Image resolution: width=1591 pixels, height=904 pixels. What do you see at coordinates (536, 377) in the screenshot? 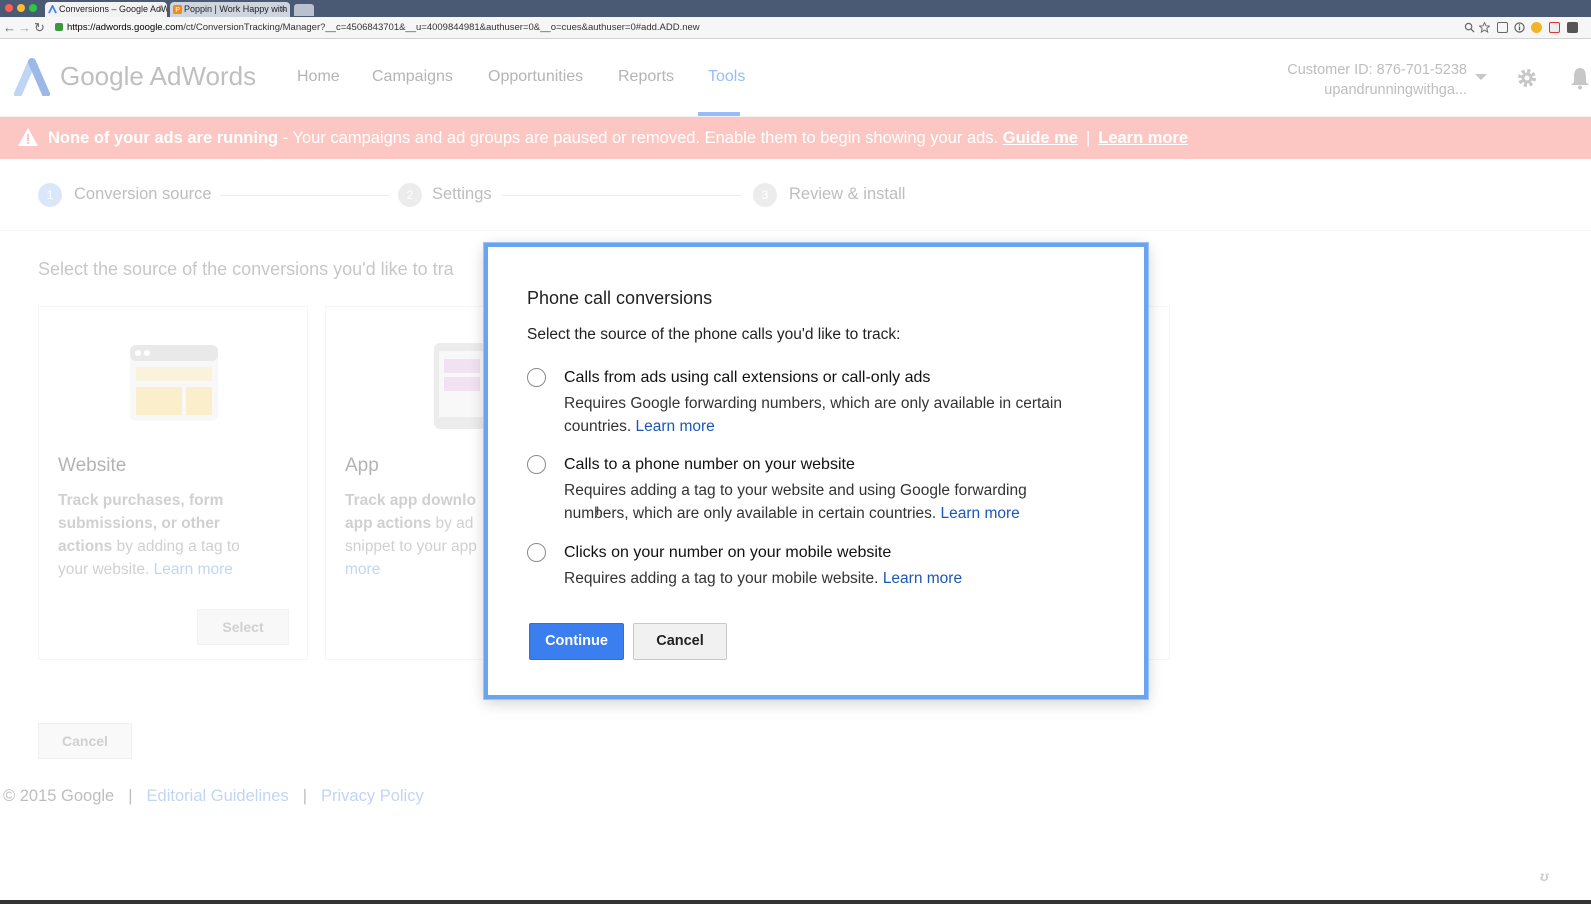
I see `radio-call-extensions` at bounding box center [536, 377].